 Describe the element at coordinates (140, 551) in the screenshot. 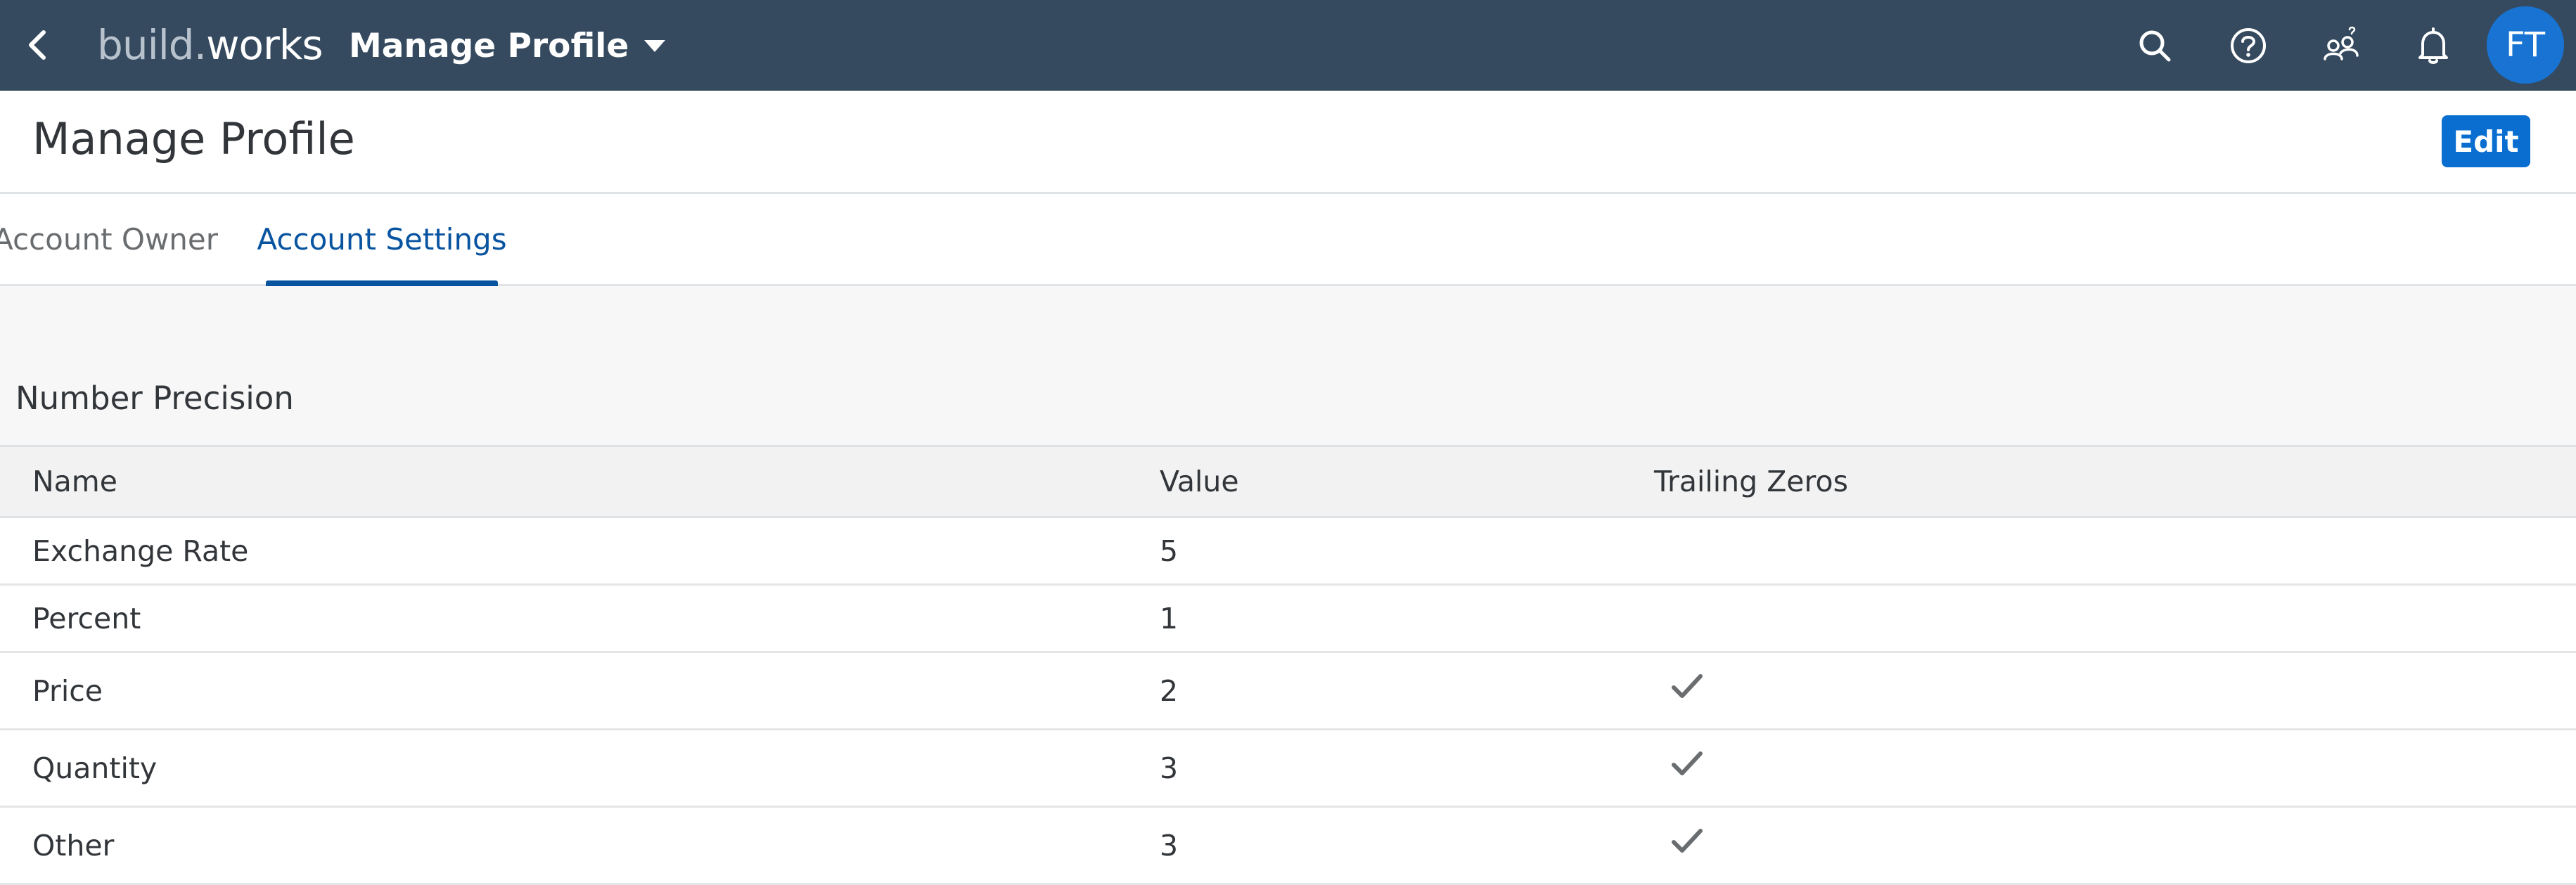

I see `row-name: Exchange Rate` at that location.